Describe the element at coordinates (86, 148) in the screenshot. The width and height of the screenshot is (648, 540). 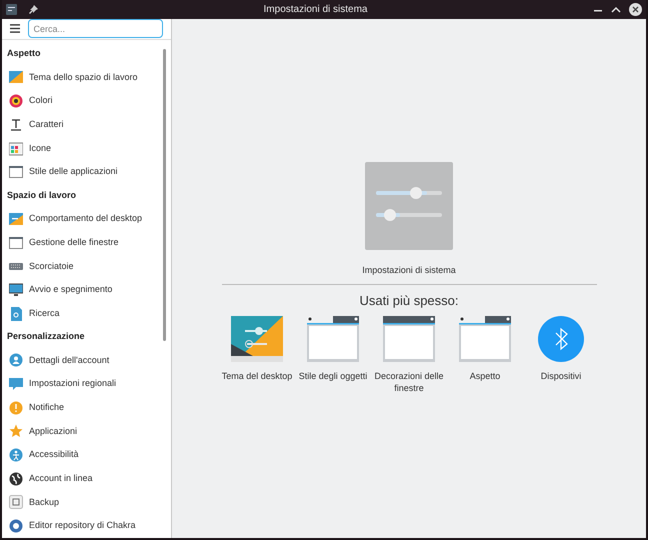
I see `sidebar-item: Icone` at that location.